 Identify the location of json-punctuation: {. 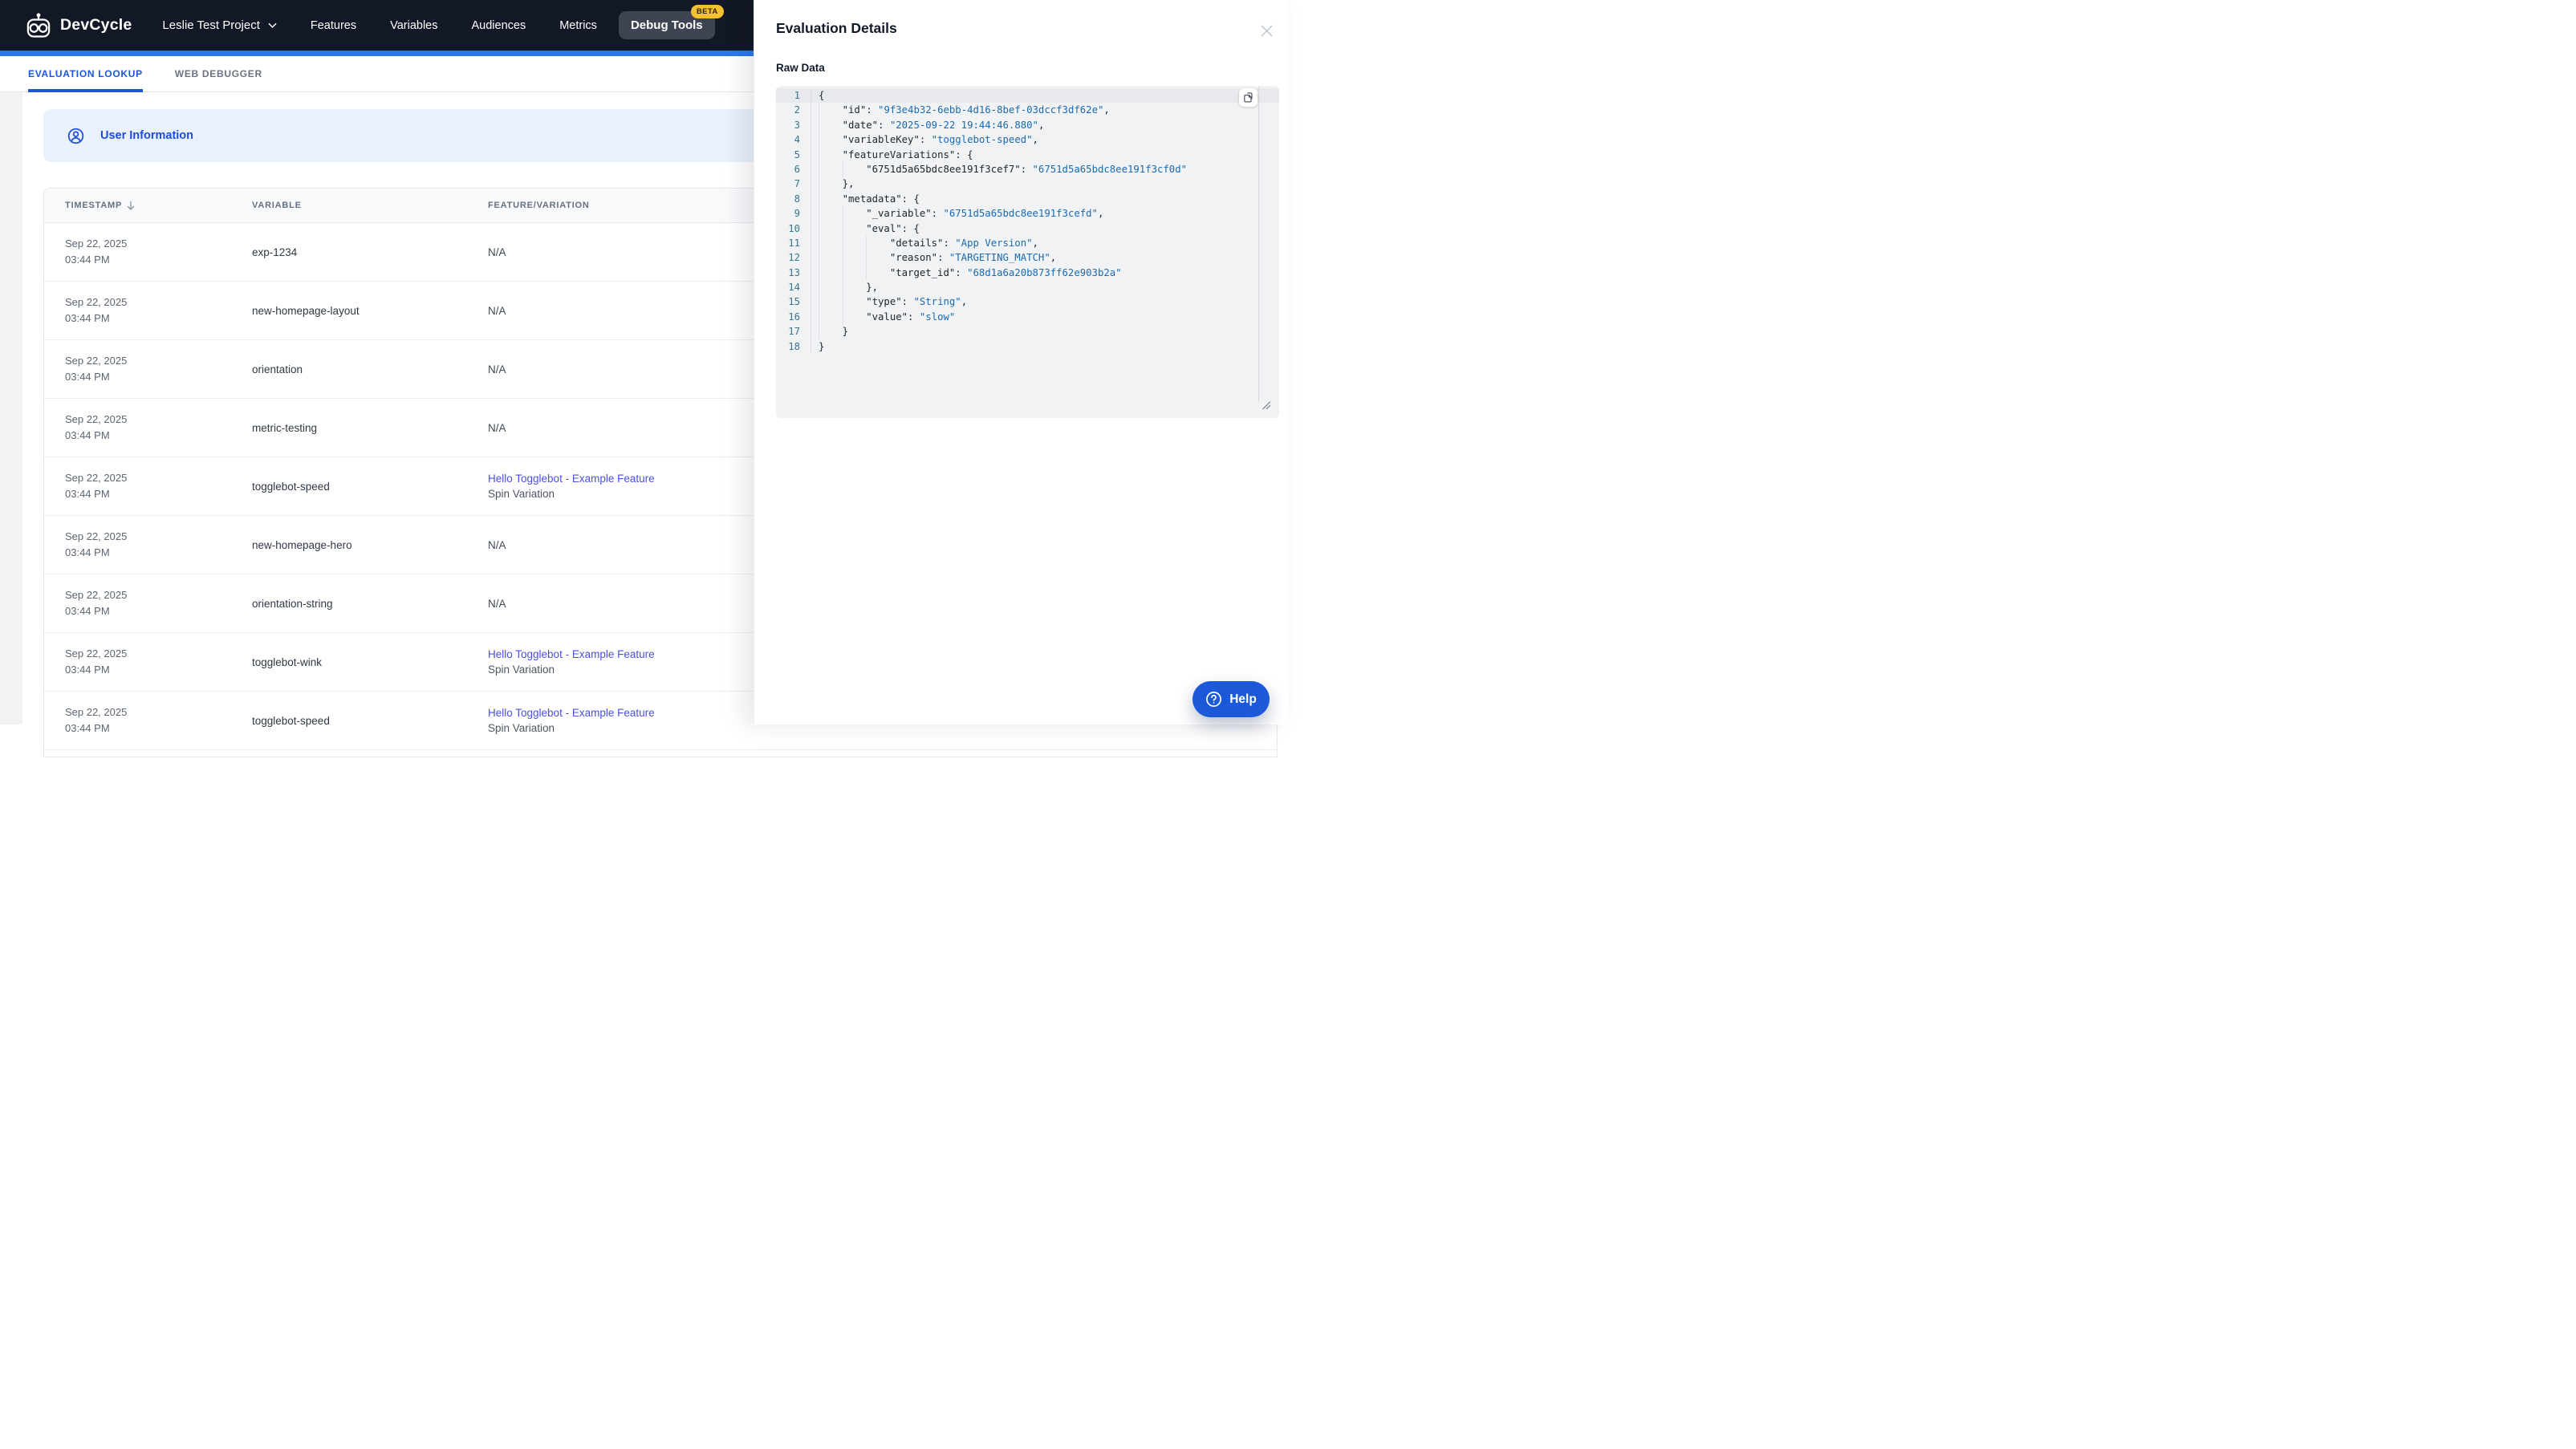
(822, 95).